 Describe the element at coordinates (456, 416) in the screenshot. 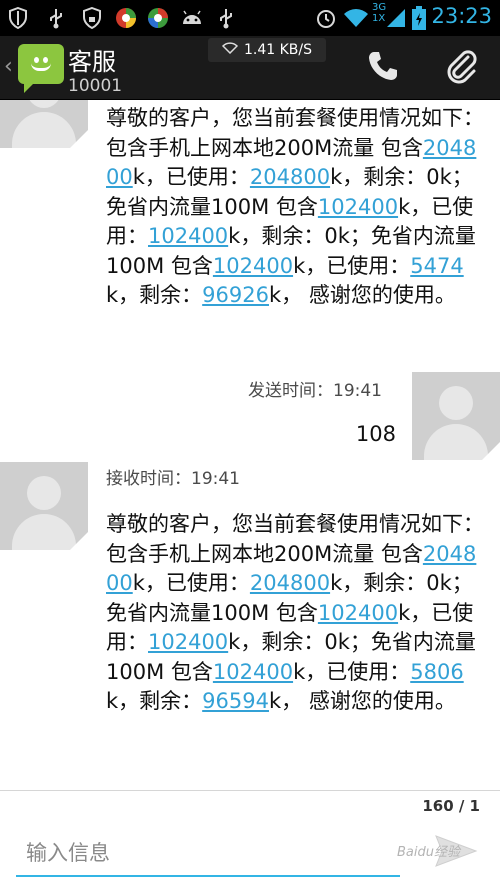

I see `my-avatar` at that location.